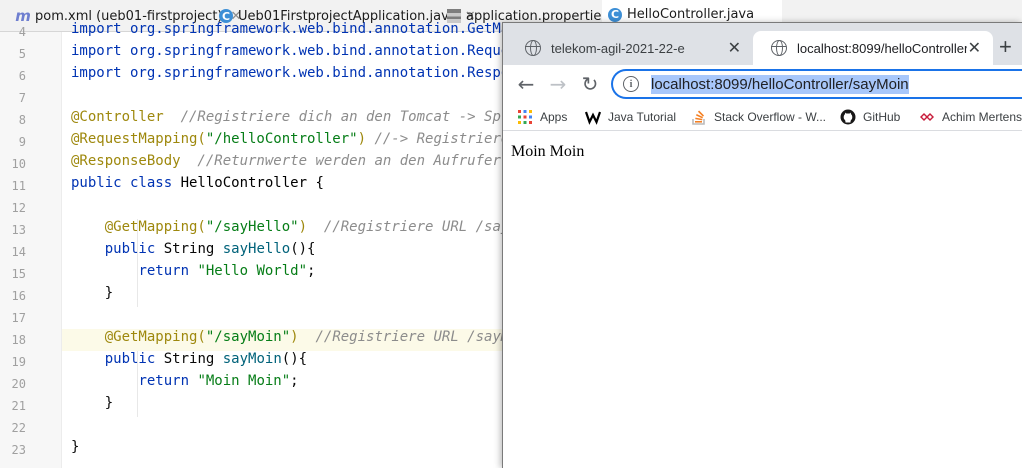 This screenshot has height=468, width=1022. I want to click on bookmark-label: Achim Mertens, so click(982, 117).